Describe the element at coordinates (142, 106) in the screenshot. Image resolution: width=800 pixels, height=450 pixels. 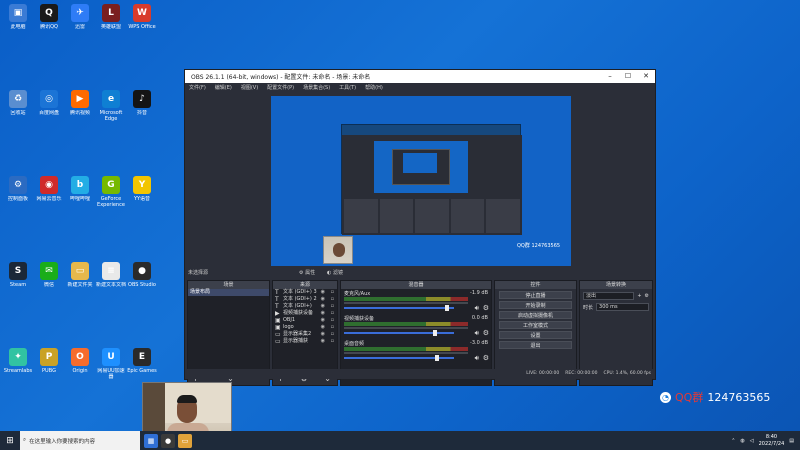
I see `desktop-icon: ♪ 抖音` at that location.